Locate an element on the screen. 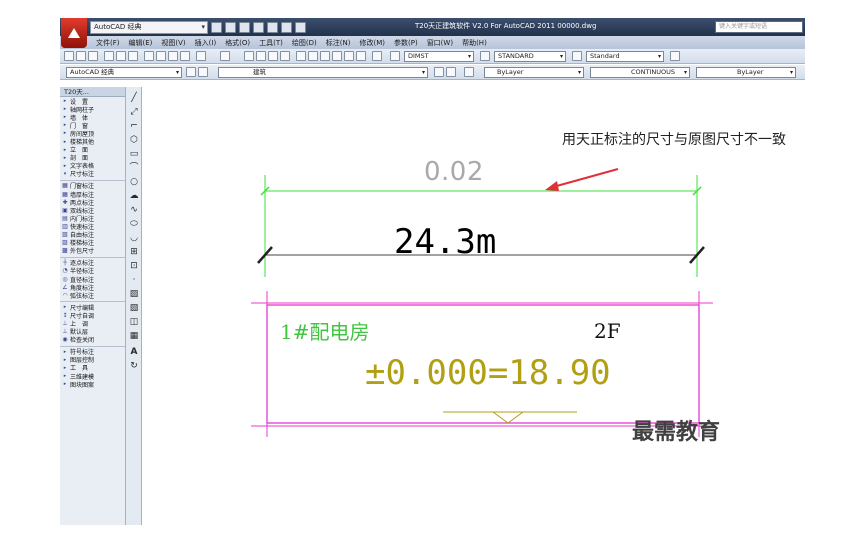 The width and height of the screenshot is (867, 535). table-style-select: Standard is located at coordinates (625, 56).